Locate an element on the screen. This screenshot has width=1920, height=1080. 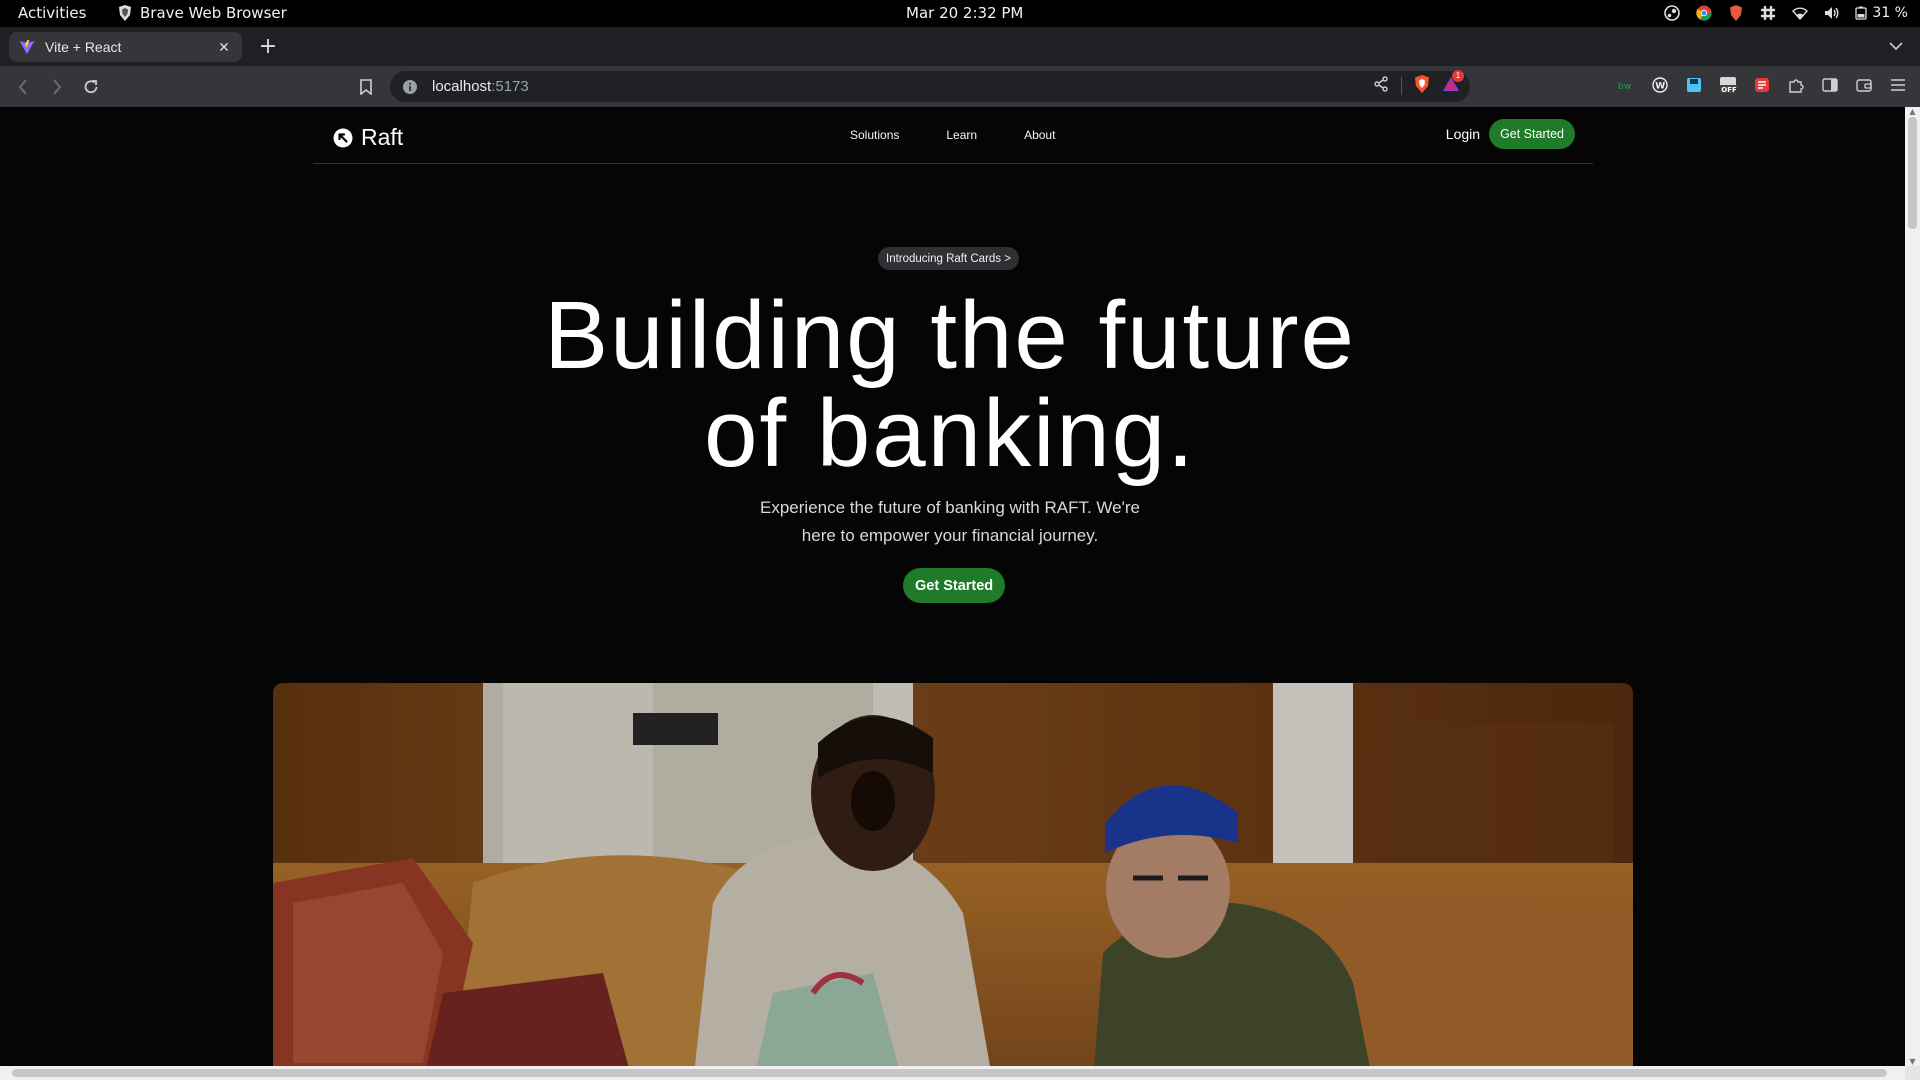
menu-hamburger-icon is located at coordinates (1898, 85).